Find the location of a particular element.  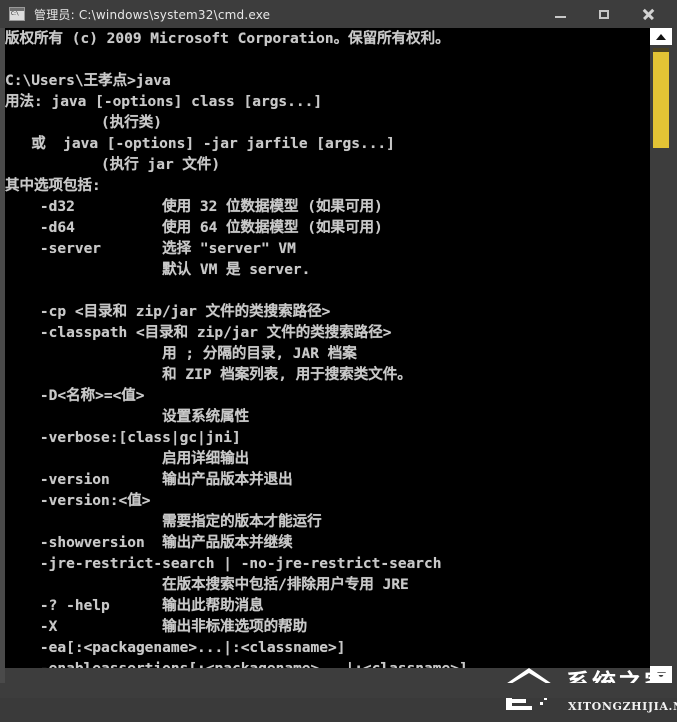

window-bottom-border is located at coordinates (338, 690).